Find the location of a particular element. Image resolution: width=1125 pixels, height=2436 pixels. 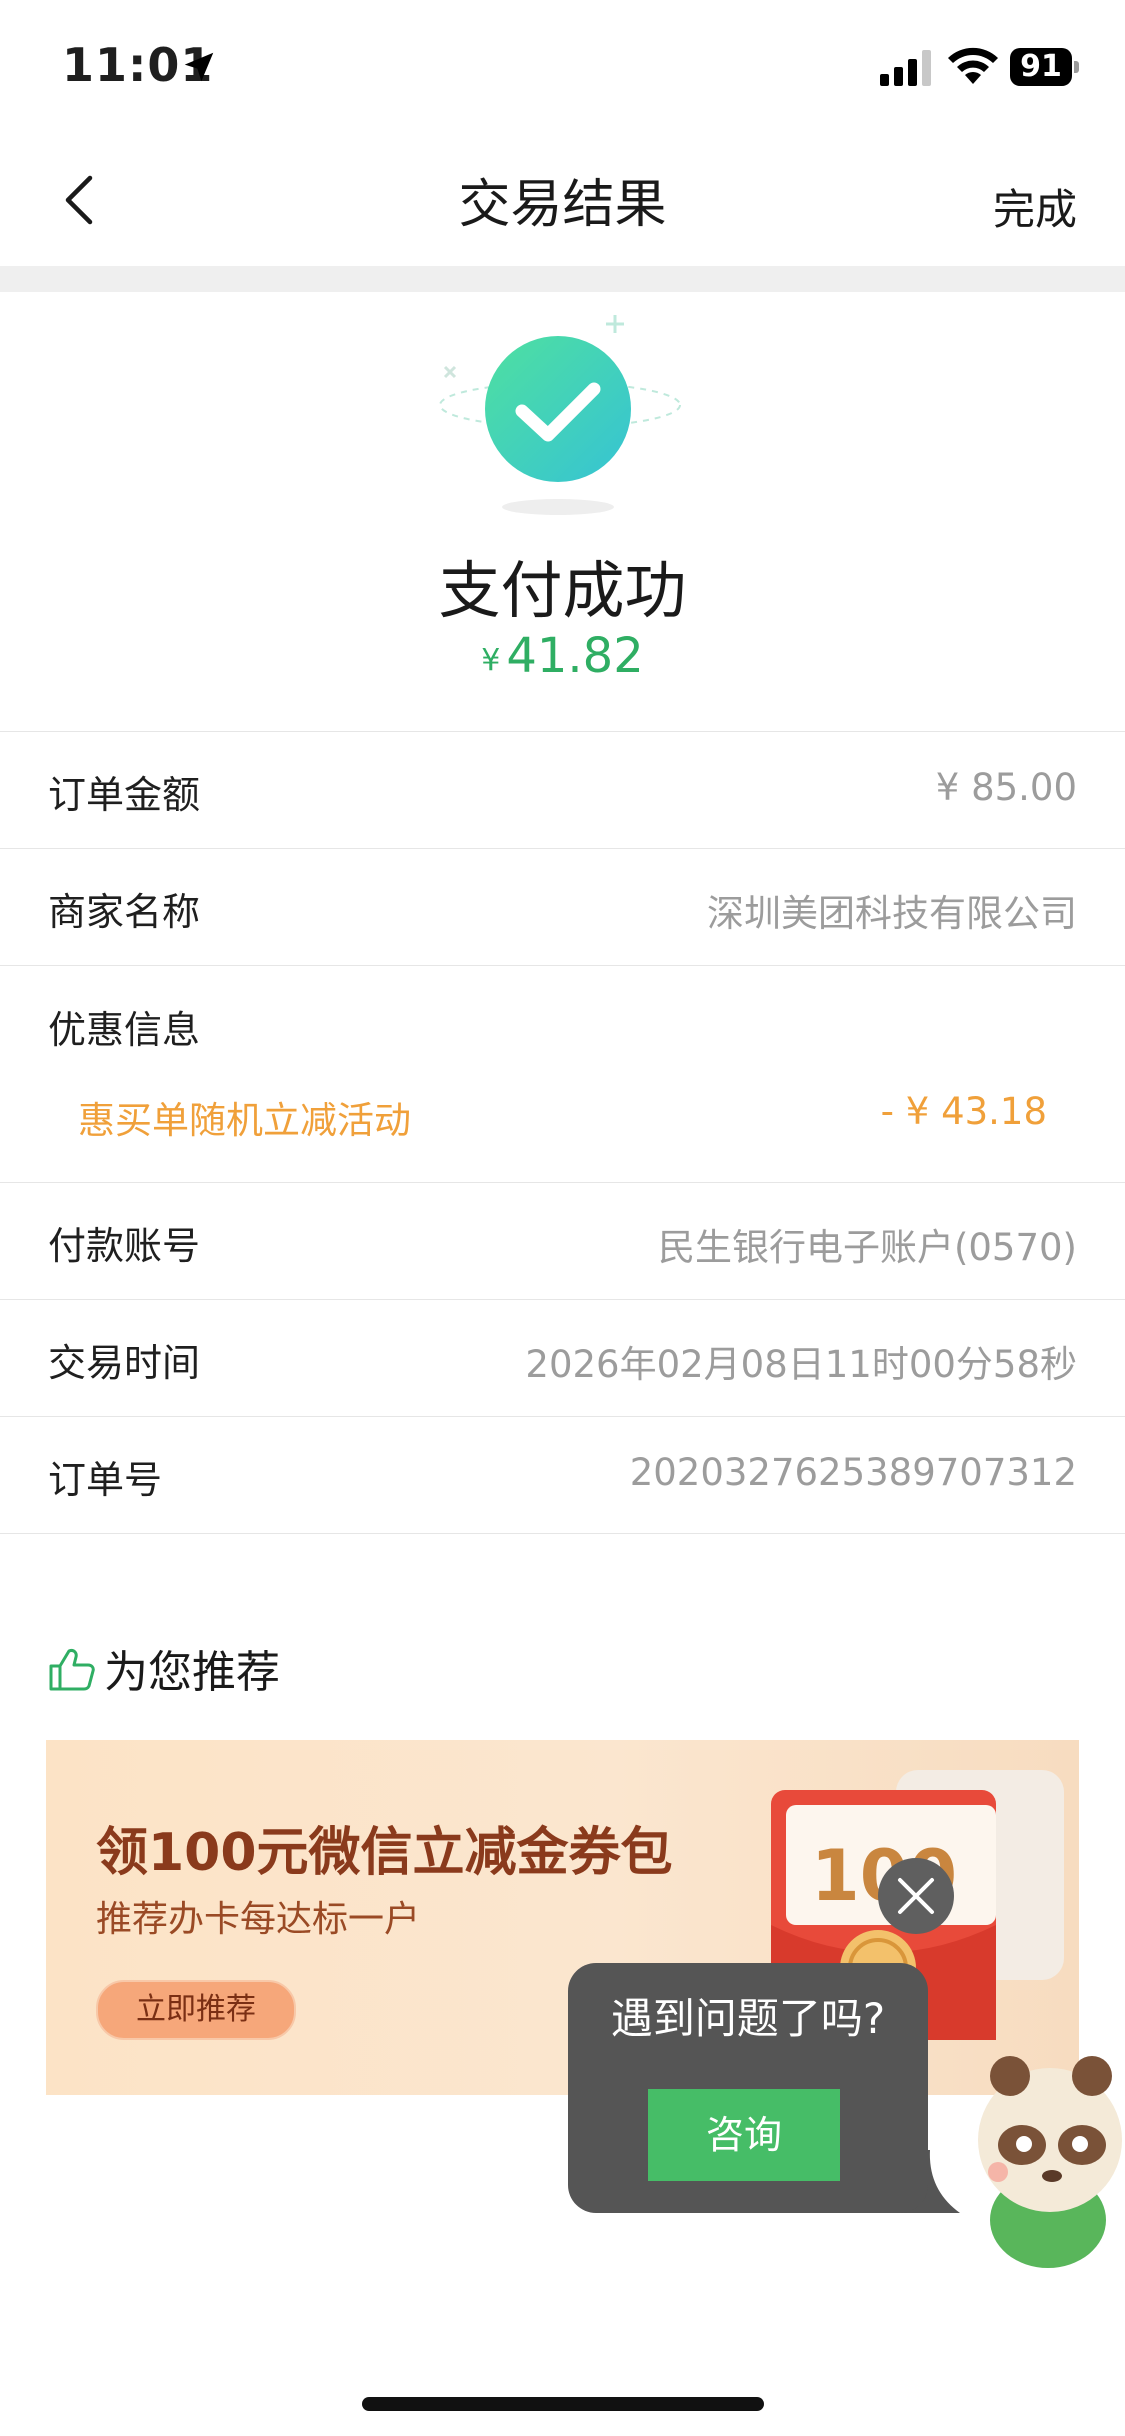

discount-label: 优惠信息 is located at coordinates (124, 1030).